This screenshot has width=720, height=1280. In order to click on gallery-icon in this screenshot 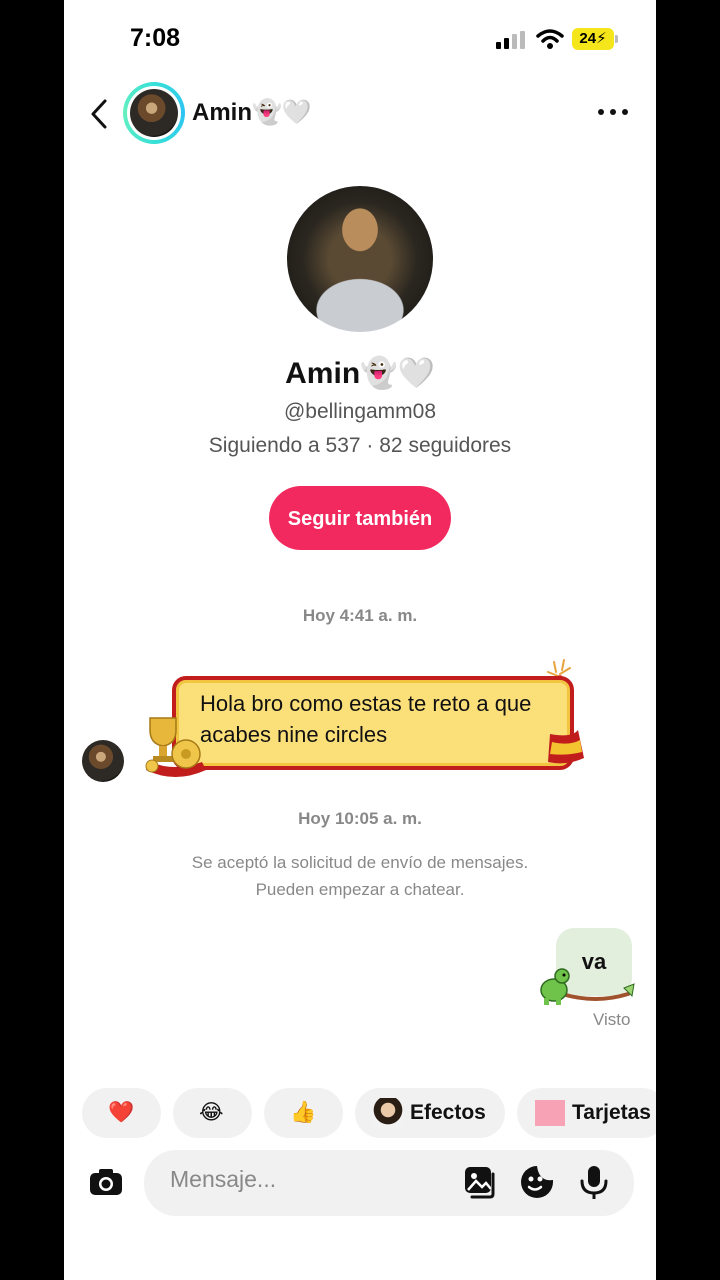, I will do `click(480, 1182)`.